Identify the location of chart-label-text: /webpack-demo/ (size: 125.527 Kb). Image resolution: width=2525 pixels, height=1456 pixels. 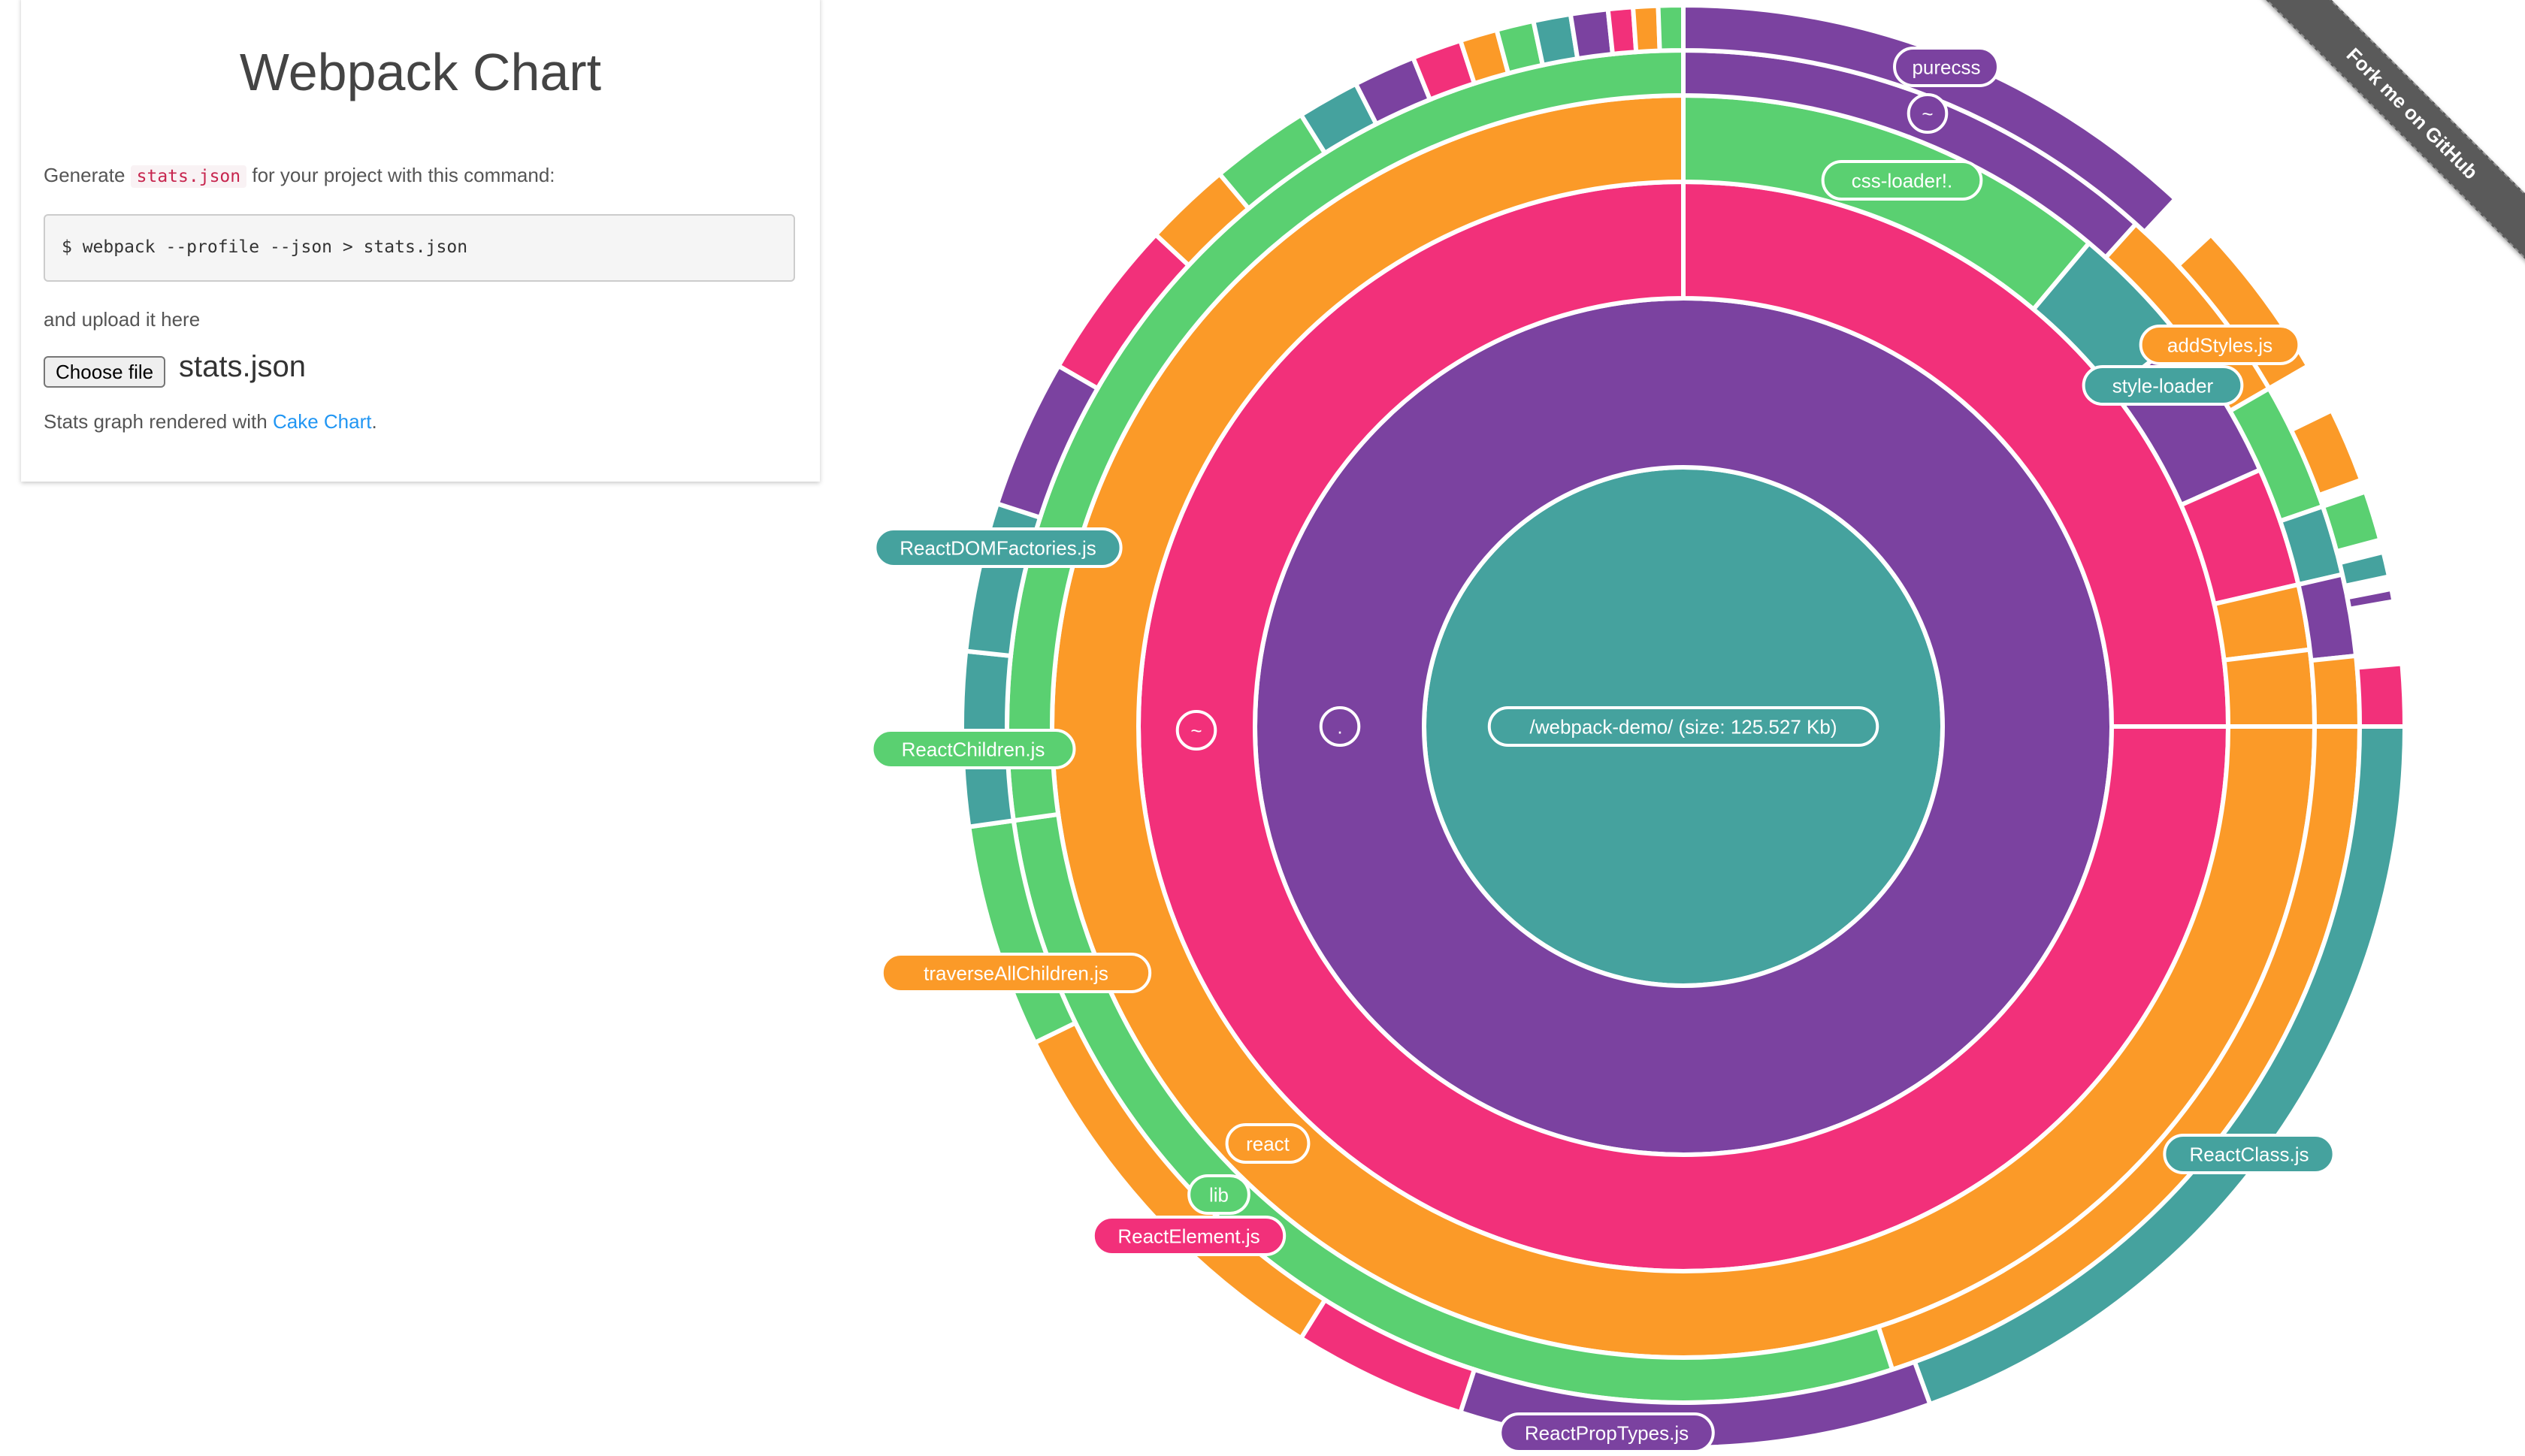
(1683, 726).